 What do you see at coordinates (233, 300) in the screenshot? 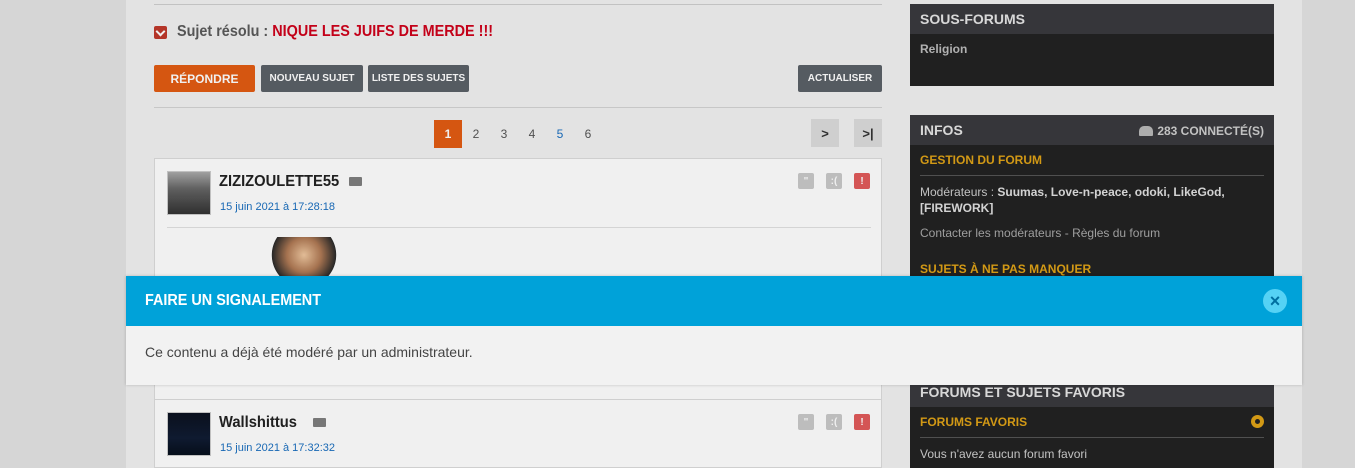
I see `modal-title: FAIRE UN SIGNALEMENT` at bounding box center [233, 300].